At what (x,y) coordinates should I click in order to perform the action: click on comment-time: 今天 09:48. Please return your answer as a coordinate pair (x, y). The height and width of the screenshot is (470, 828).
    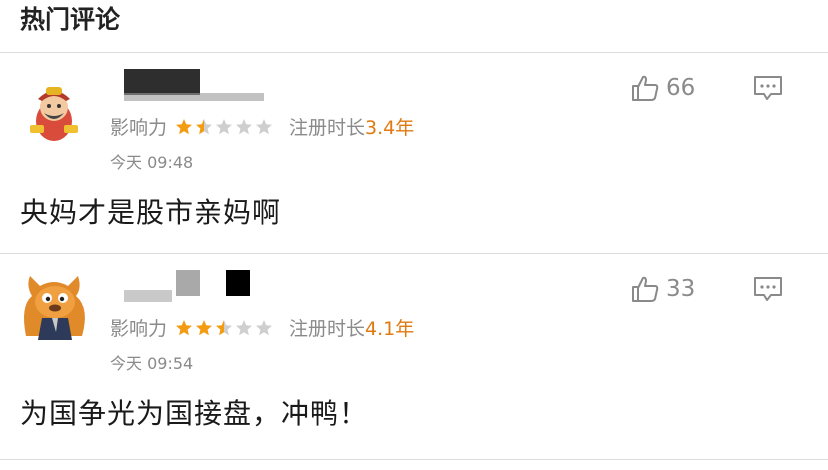
    Looking at the image, I should click on (152, 162).